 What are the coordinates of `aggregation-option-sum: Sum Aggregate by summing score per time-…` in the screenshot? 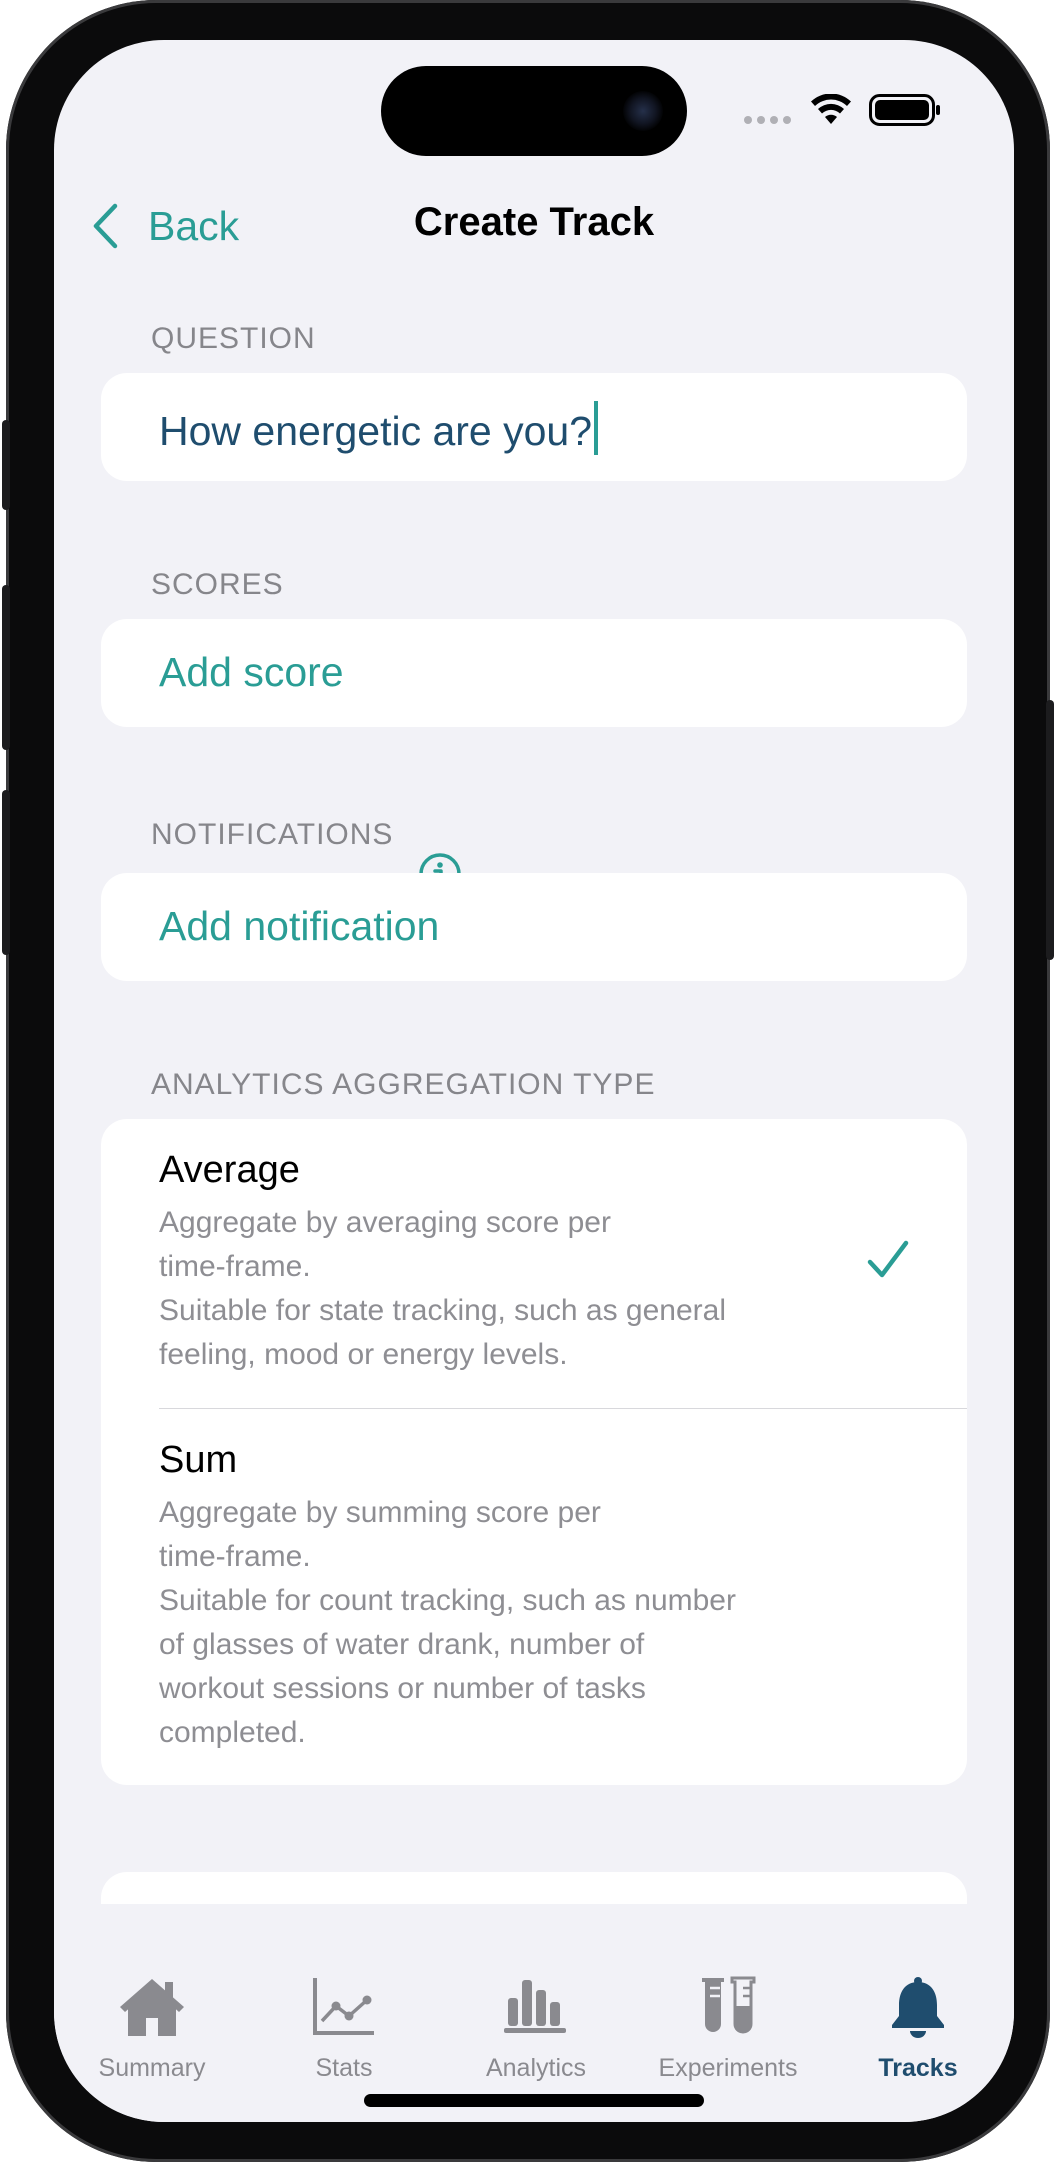 It's located at (534, 1597).